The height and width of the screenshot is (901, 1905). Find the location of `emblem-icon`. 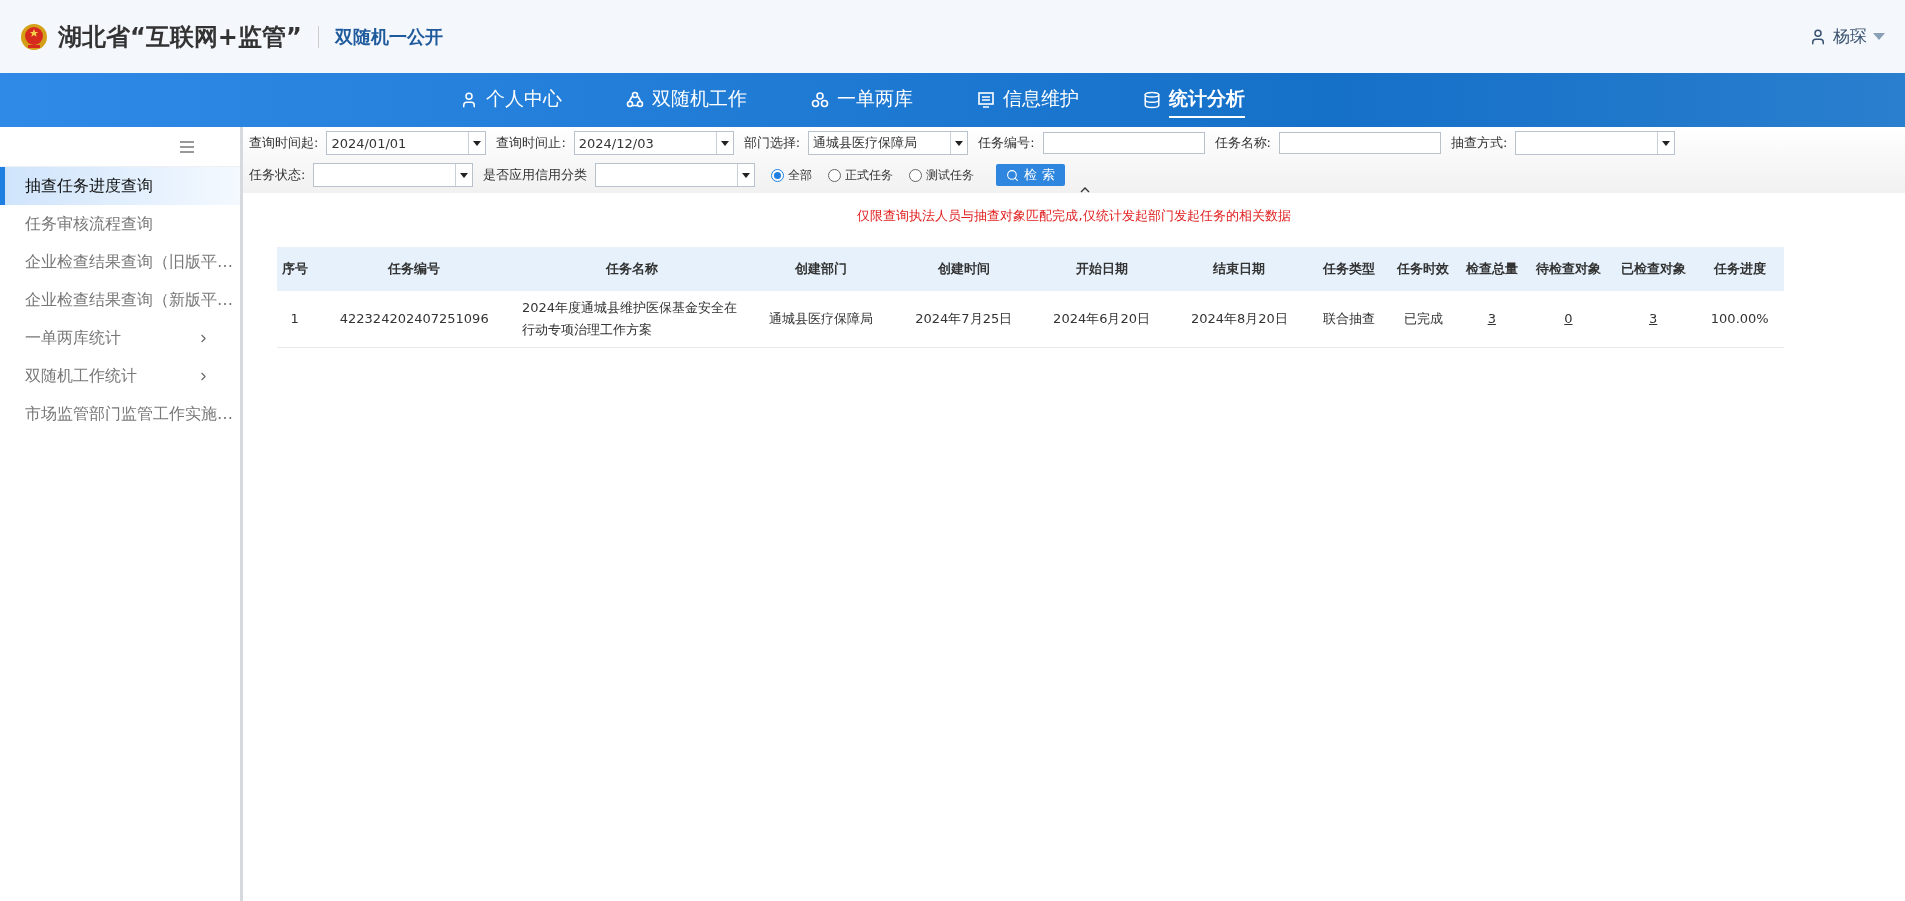

emblem-icon is located at coordinates (34, 36).